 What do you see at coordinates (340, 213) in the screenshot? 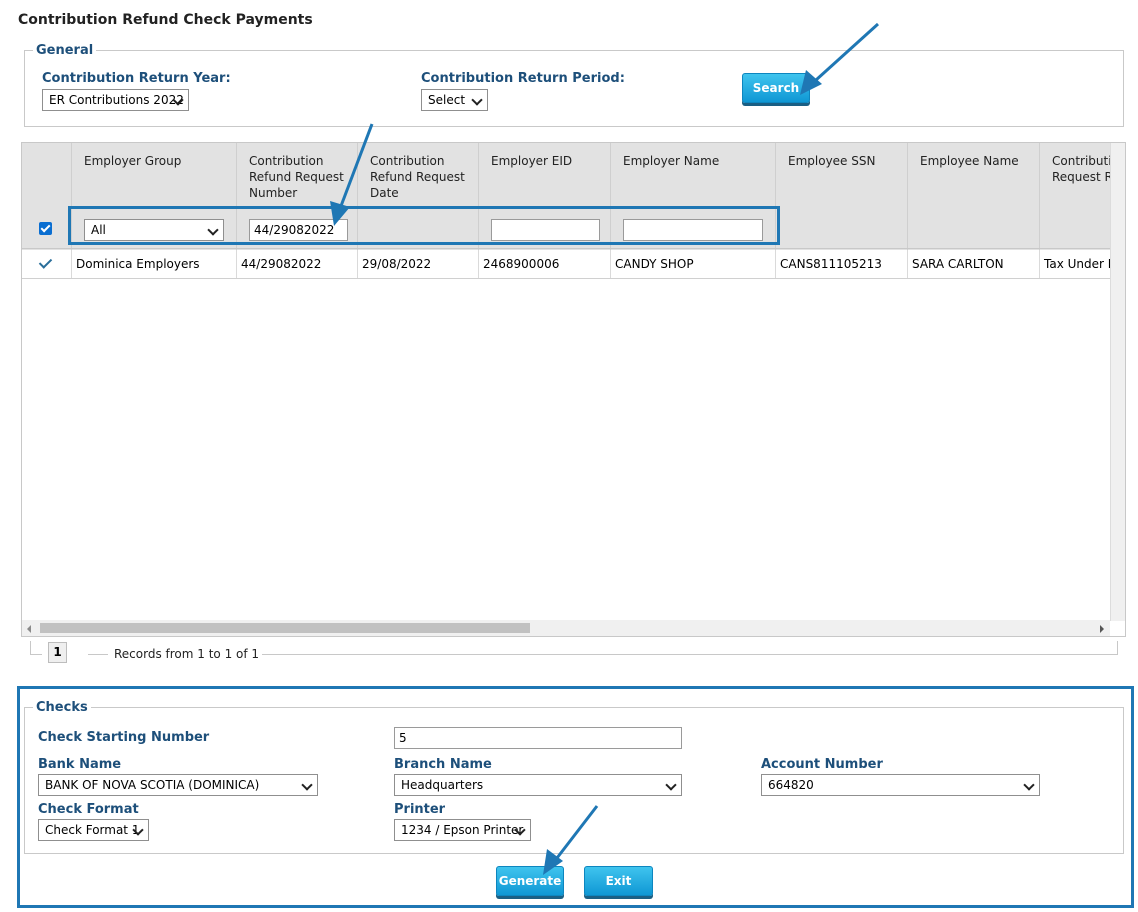
I see `filter-arrow-head` at bounding box center [340, 213].